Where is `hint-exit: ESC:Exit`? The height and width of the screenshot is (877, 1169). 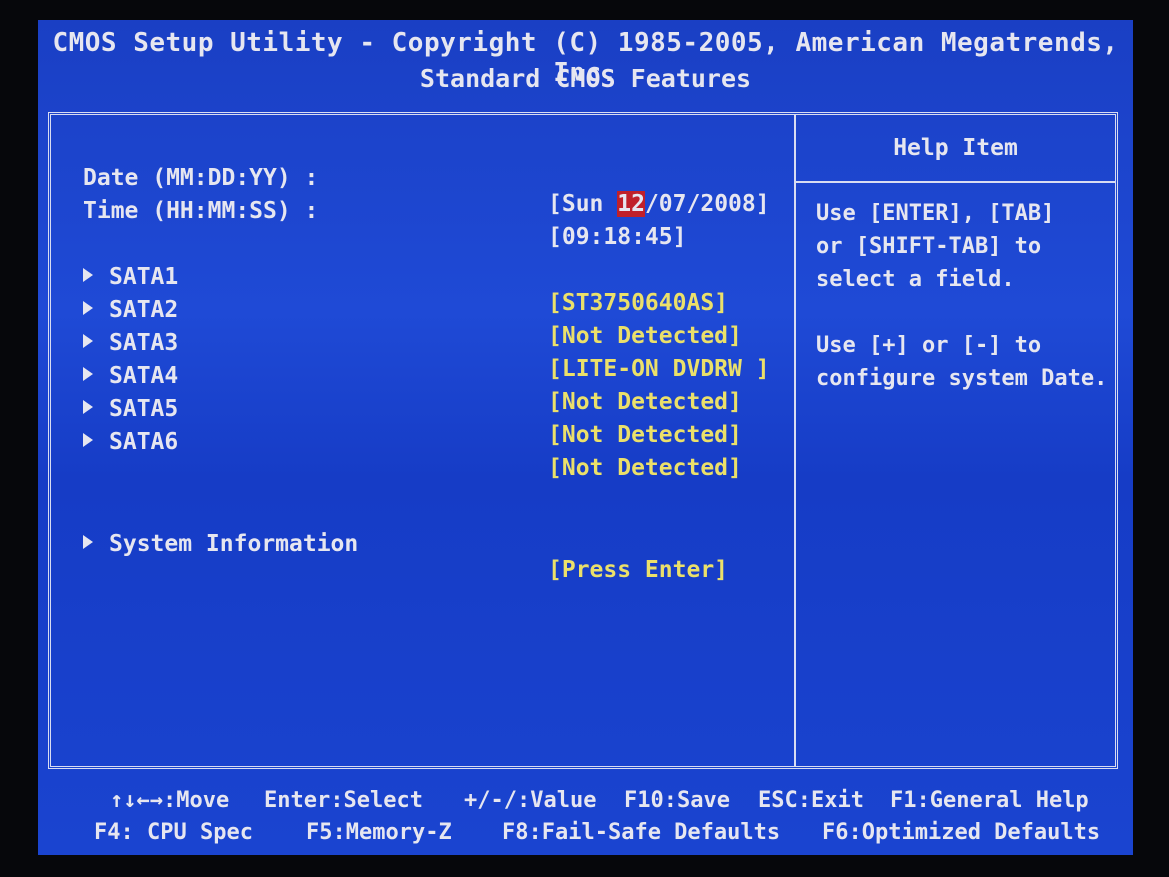 hint-exit: ESC:Exit is located at coordinates (811, 800).